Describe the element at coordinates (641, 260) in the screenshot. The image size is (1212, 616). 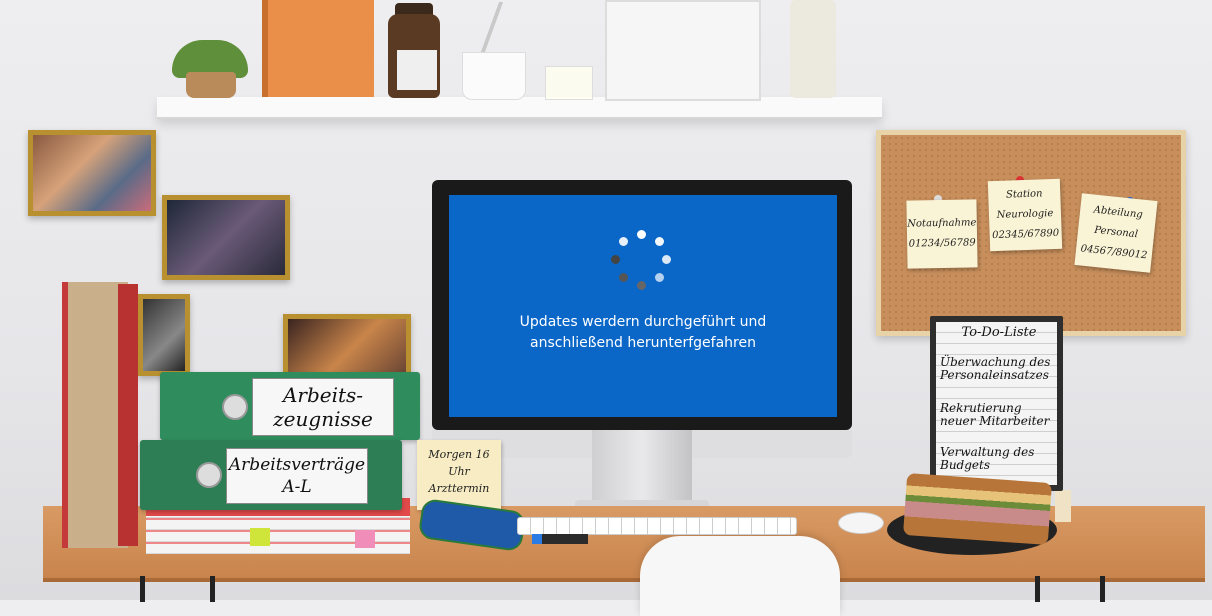
I see `loading-spinner-icon` at that location.